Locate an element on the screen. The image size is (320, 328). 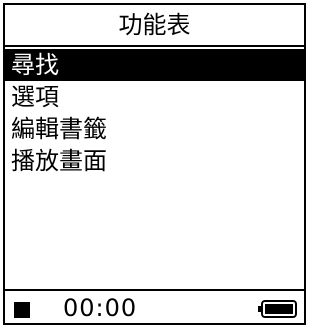
menu-item-search: 尋找 is located at coordinates (154, 65).